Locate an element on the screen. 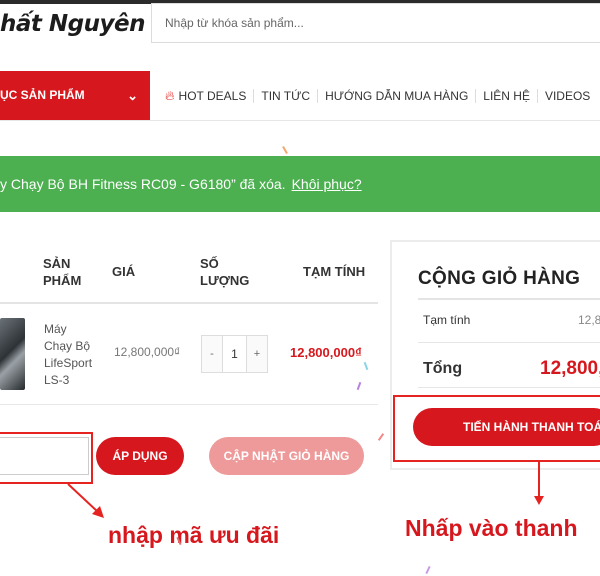 Image resolution: width=600 pixels, height=576 pixels. site-logo: hất Nguyên is located at coordinates (75, 25).